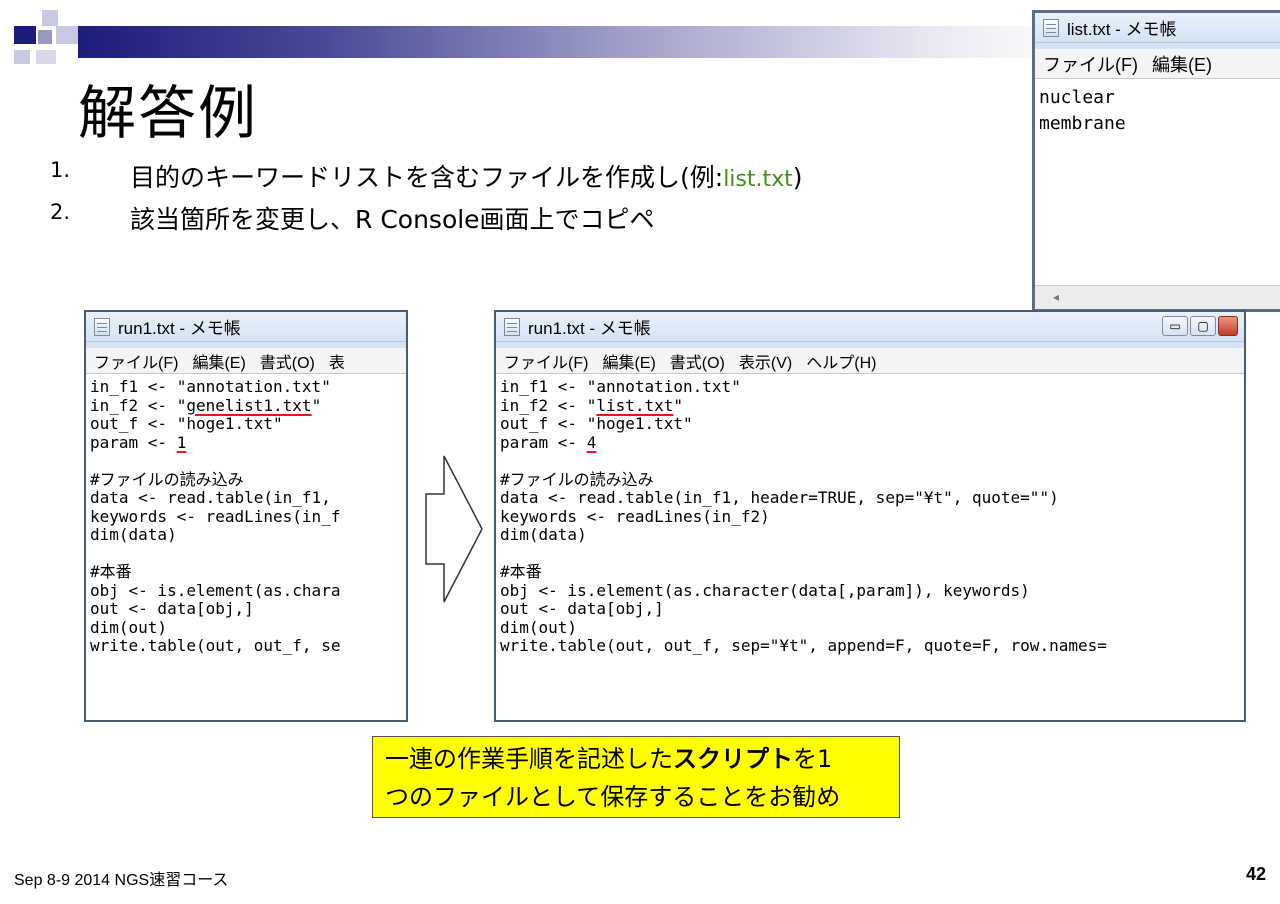 The width and height of the screenshot is (1280, 904). What do you see at coordinates (1056, 297) in the screenshot?
I see `scroll-left-arrow-icon: ◂` at bounding box center [1056, 297].